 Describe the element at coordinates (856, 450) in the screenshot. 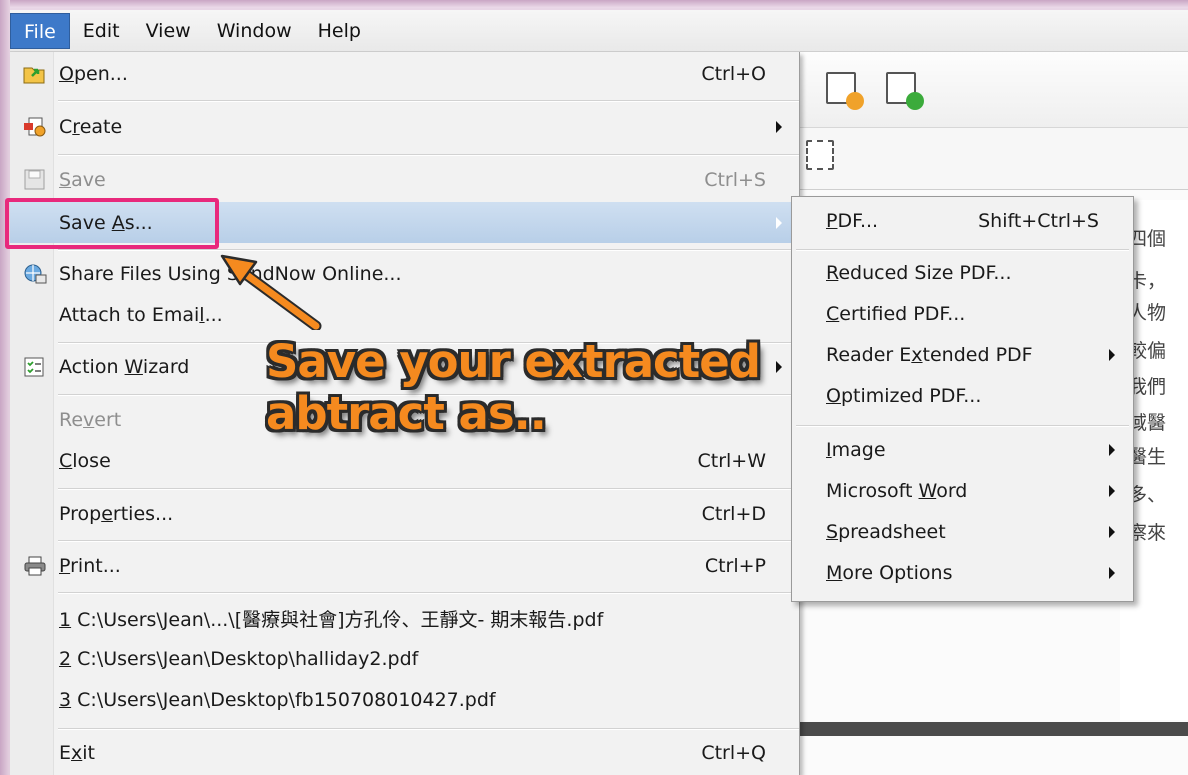

I see `menu-item-label: Image` at that location.